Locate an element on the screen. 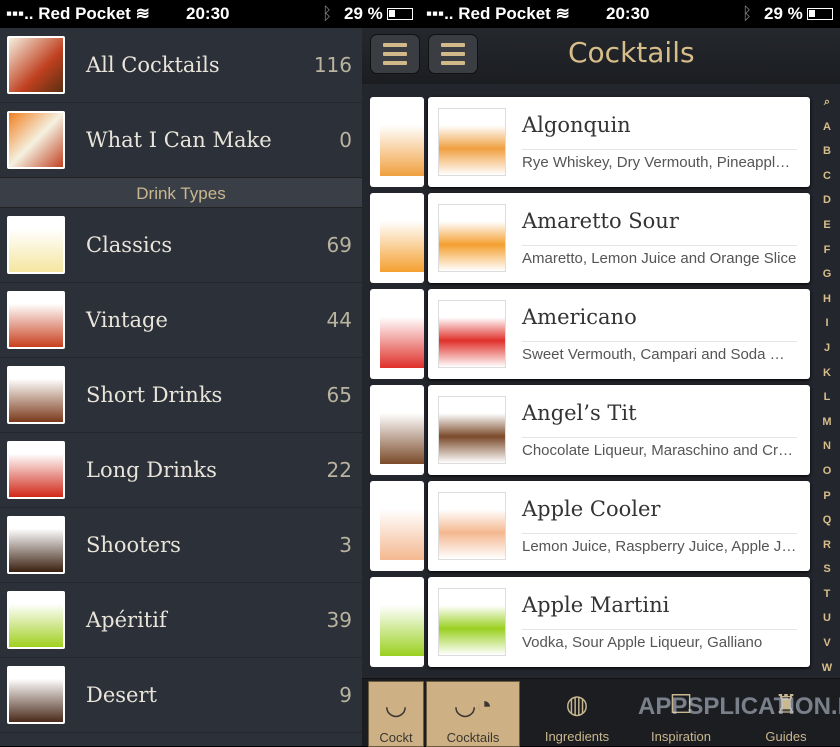 This screenshot has width=840, height=747. index-letter: W is located at coordinates (827, 668).